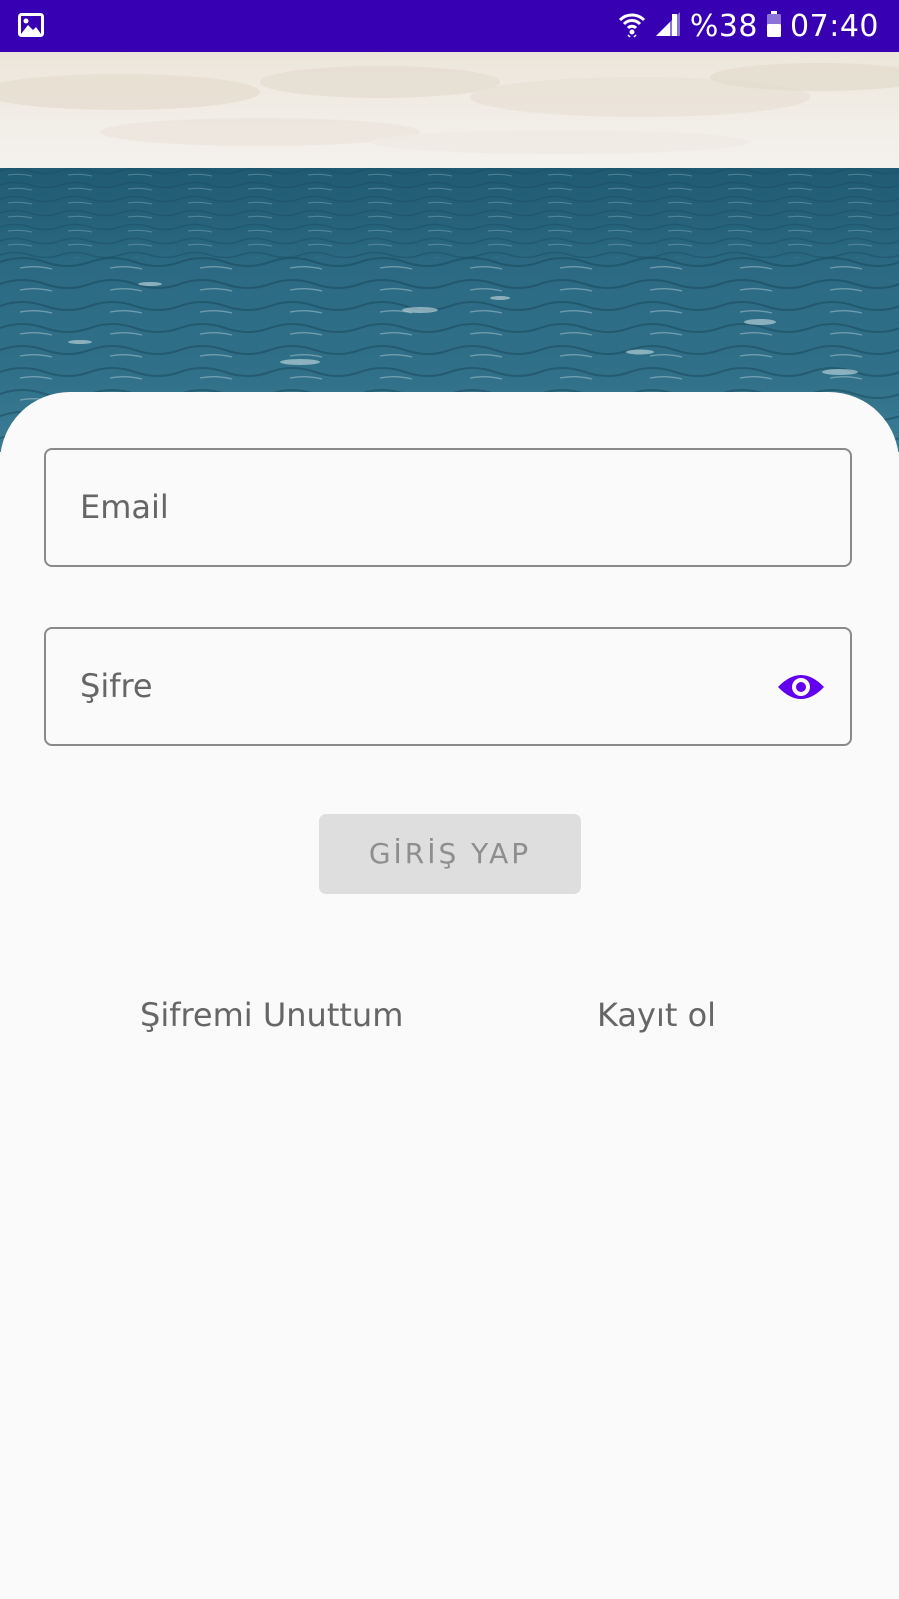 This screenshot has height=1599, width=899. What do you see at coordinates (448, 686) in the screenshot?
I see `password-field: Şifre` at bounding box center [448, 686].